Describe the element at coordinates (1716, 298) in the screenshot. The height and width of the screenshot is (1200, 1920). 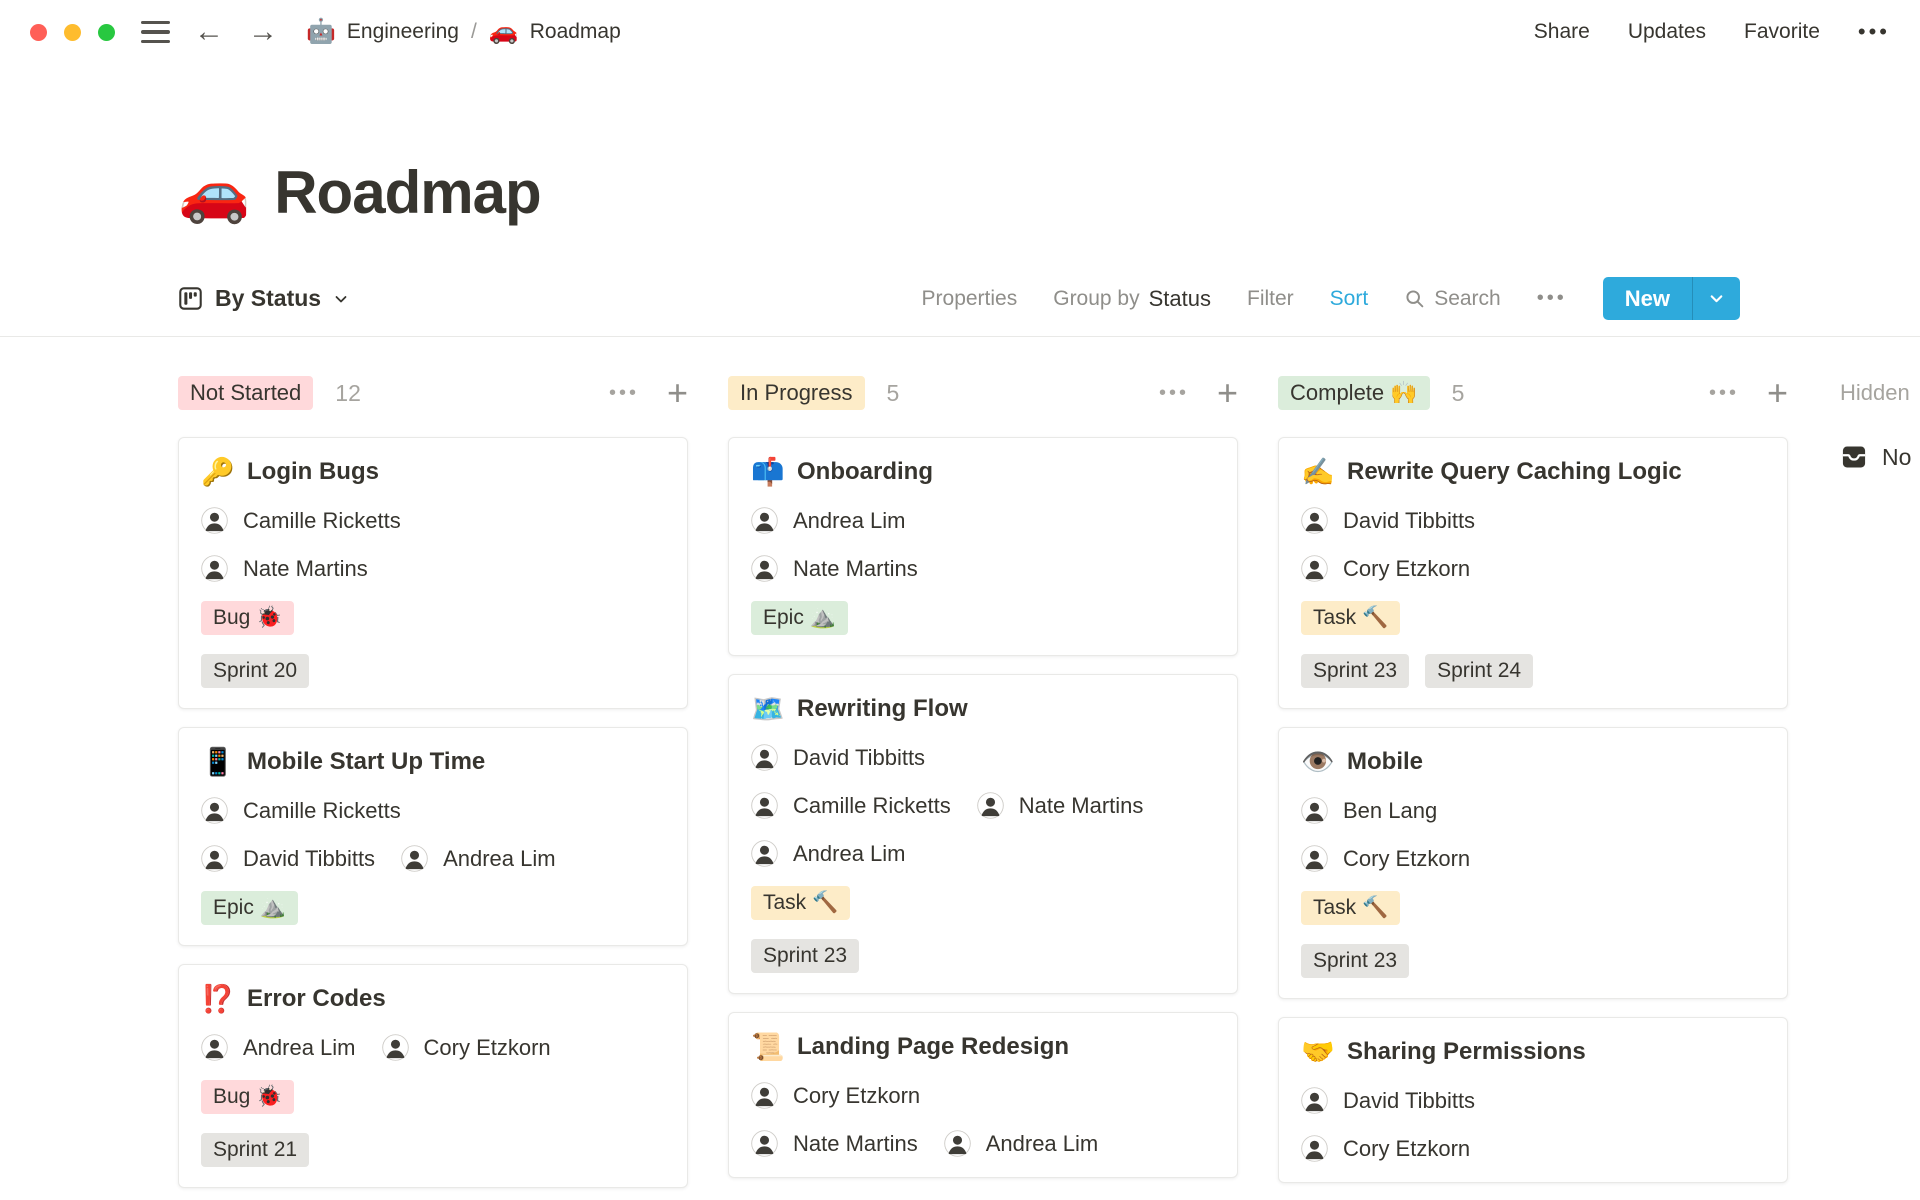
I see `new-button-dropdown` at that location.